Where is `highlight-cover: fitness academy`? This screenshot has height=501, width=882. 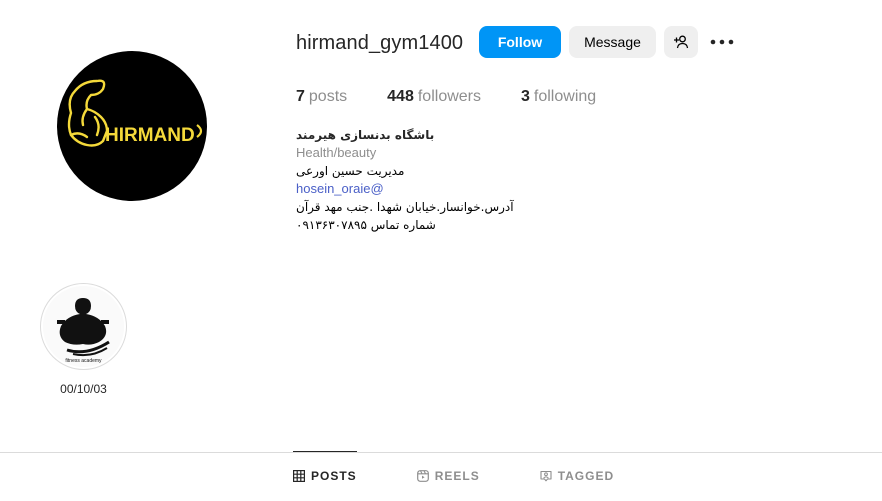
highlight-cover: fitness academy is located at coordinates (83, 326).